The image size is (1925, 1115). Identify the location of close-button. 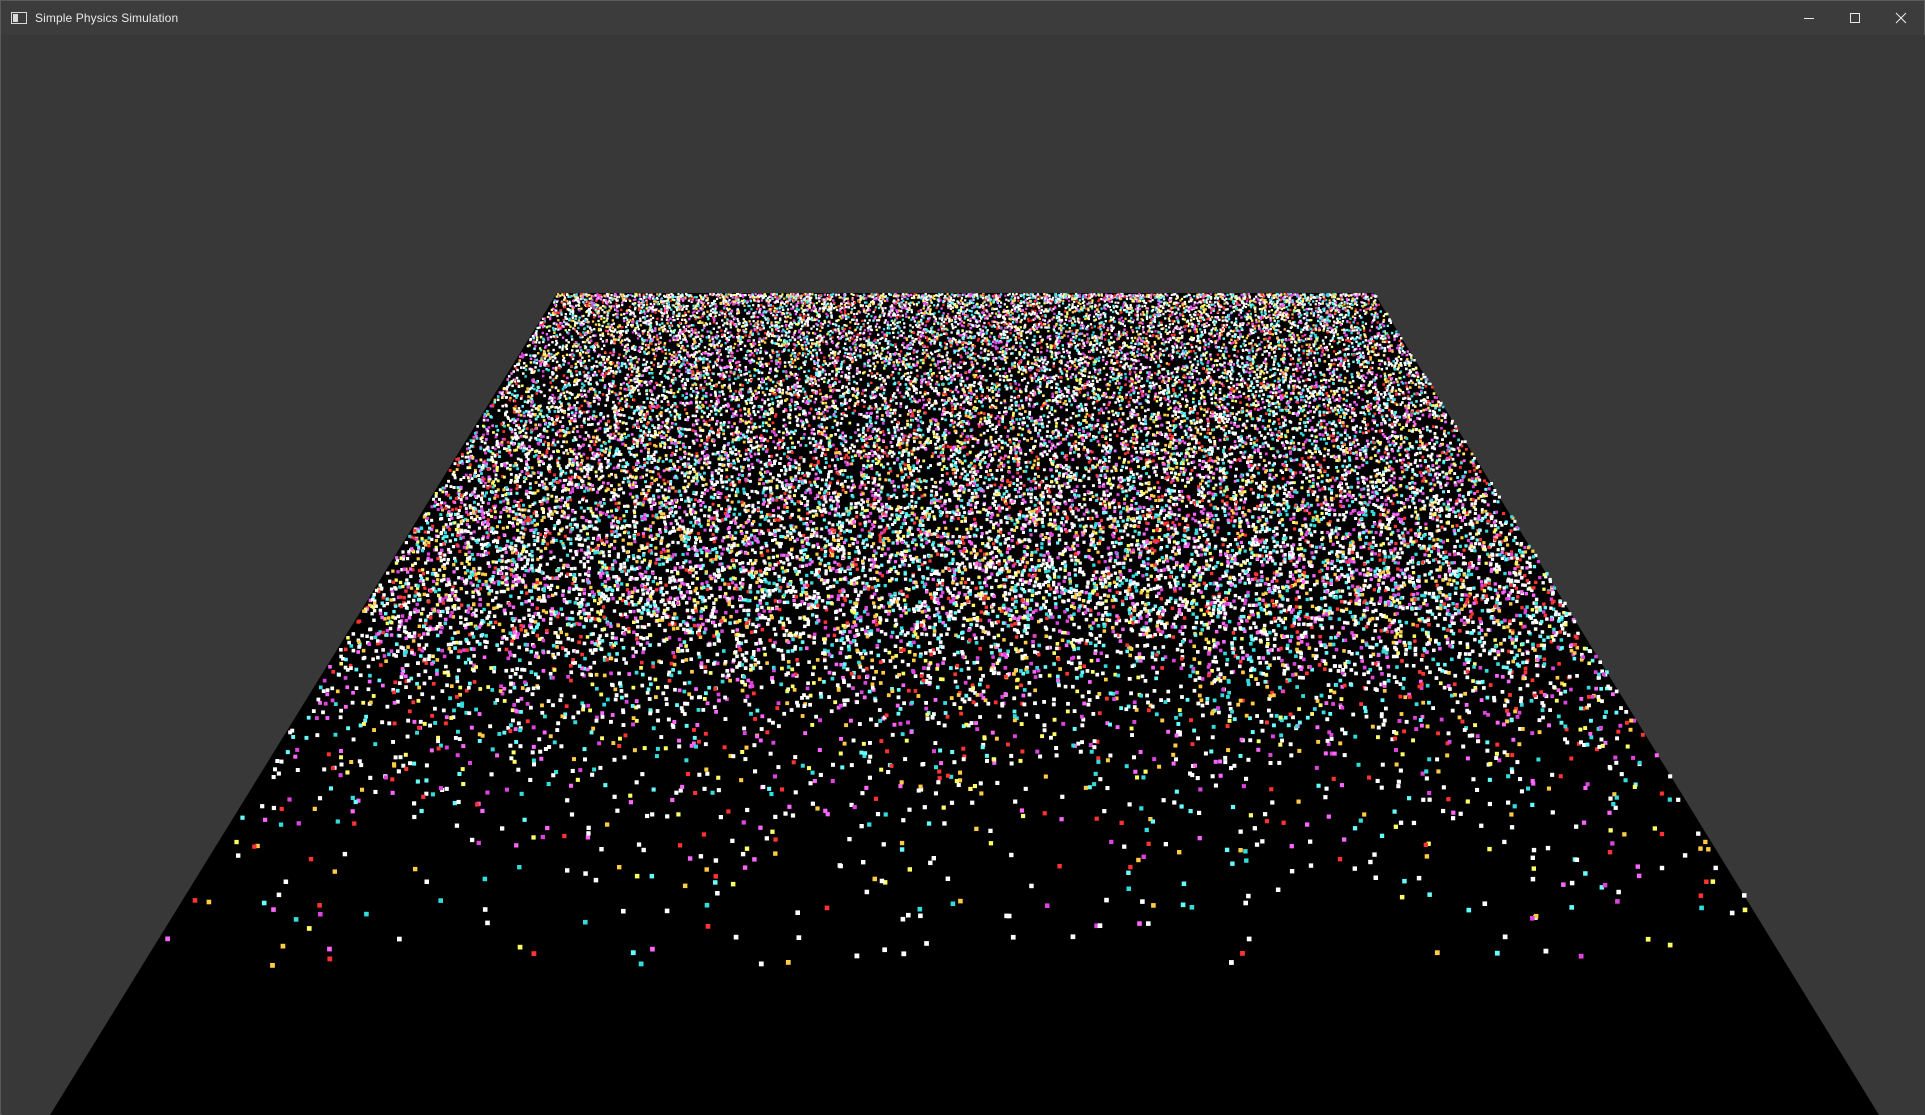
(1901, 18).